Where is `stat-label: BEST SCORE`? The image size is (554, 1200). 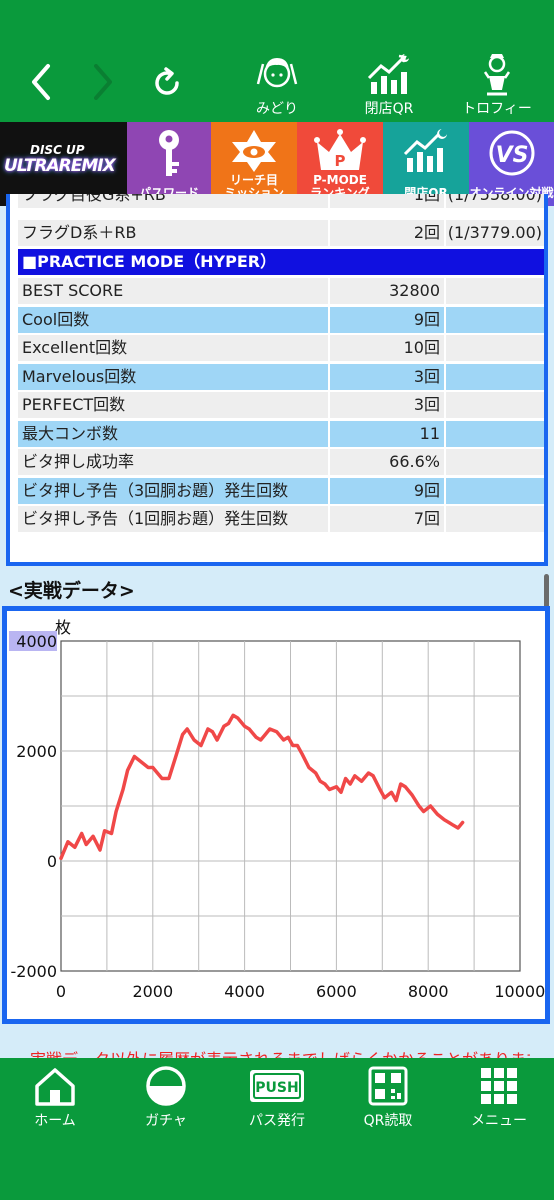 stat-label: BEST SCORE is located at coordinates (173, 291).